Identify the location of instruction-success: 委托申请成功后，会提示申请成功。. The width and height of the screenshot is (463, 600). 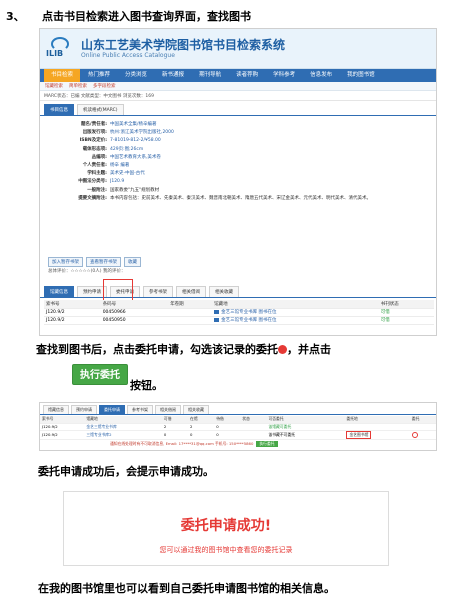
(126, 471).